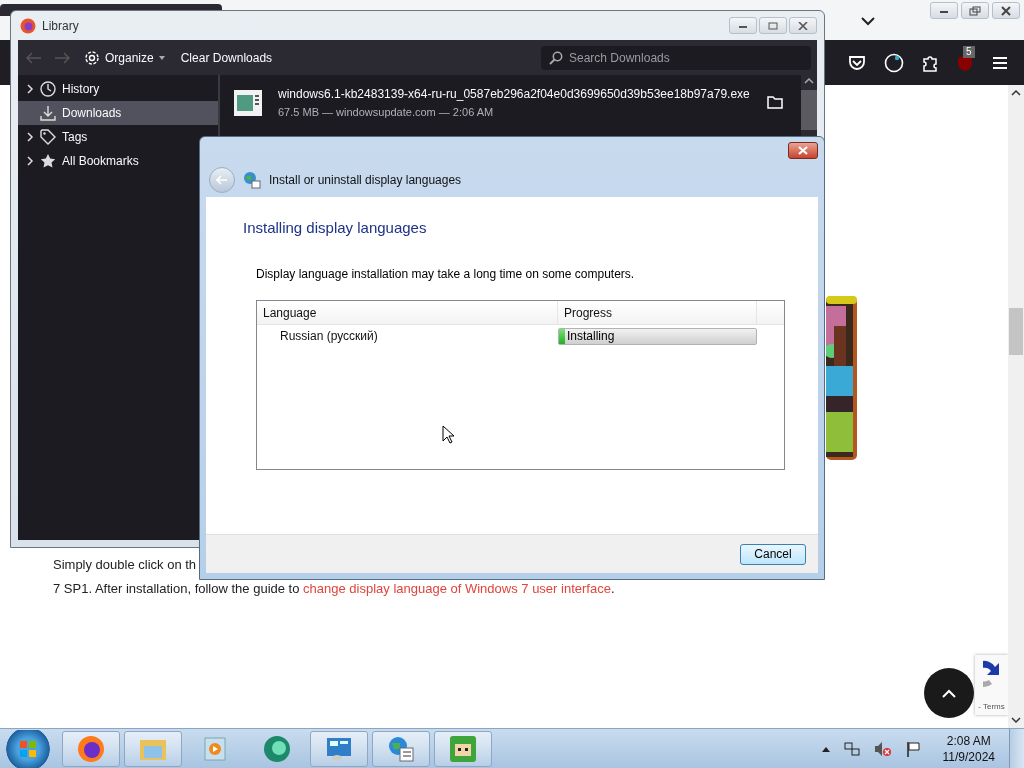  I want to click on paragraph-text: 7 SP1. After installation, follow the guide to, so click(177, 588).